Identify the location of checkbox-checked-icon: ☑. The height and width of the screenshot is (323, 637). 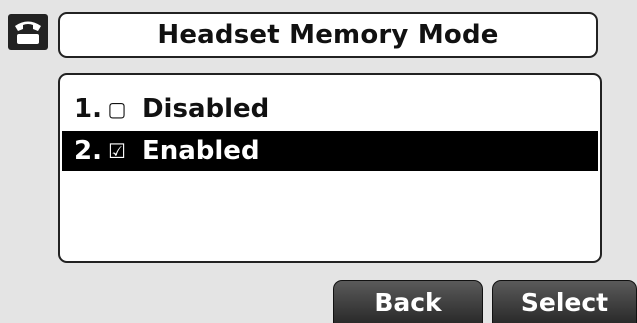
(117, 151).